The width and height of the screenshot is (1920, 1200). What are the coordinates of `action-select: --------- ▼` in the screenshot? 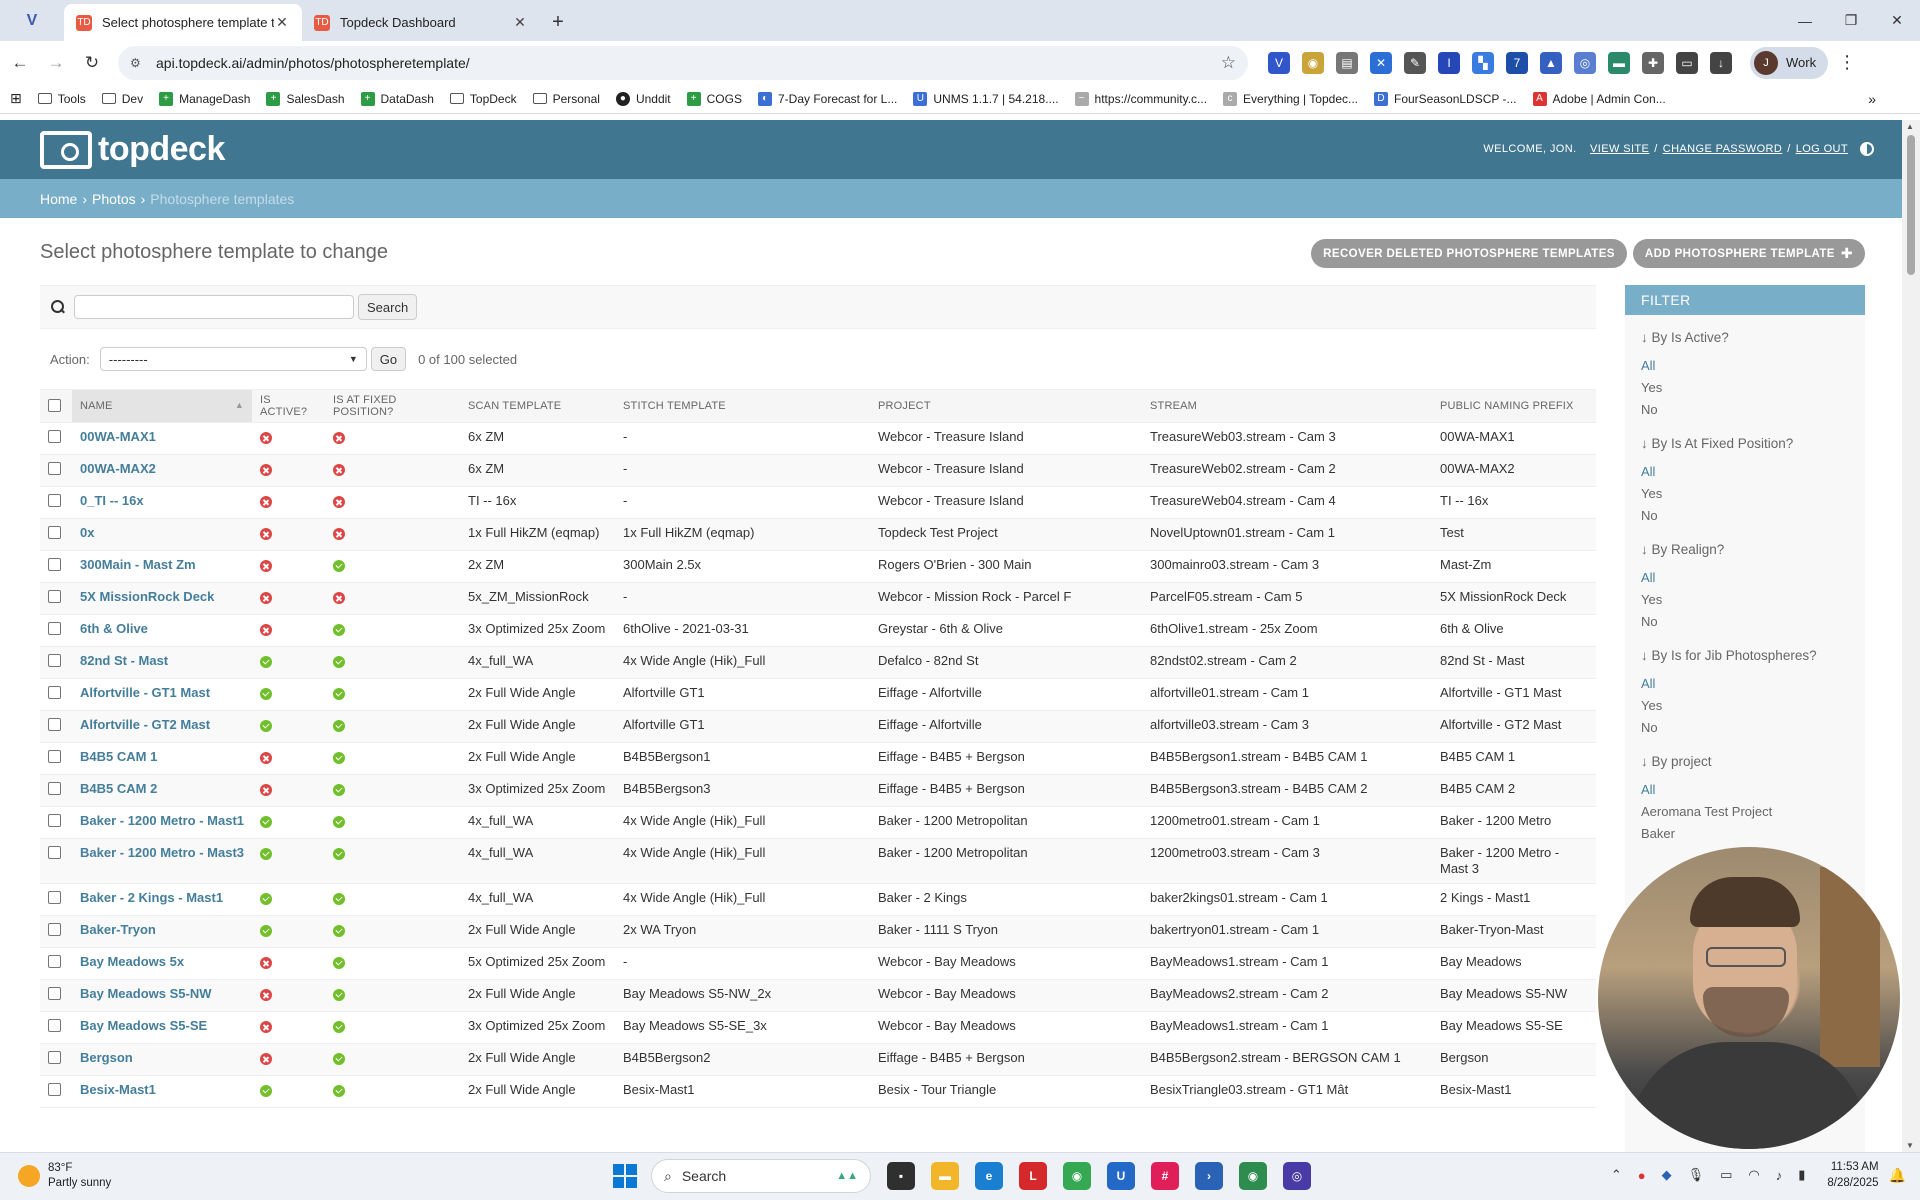 It's located at (233, 359).